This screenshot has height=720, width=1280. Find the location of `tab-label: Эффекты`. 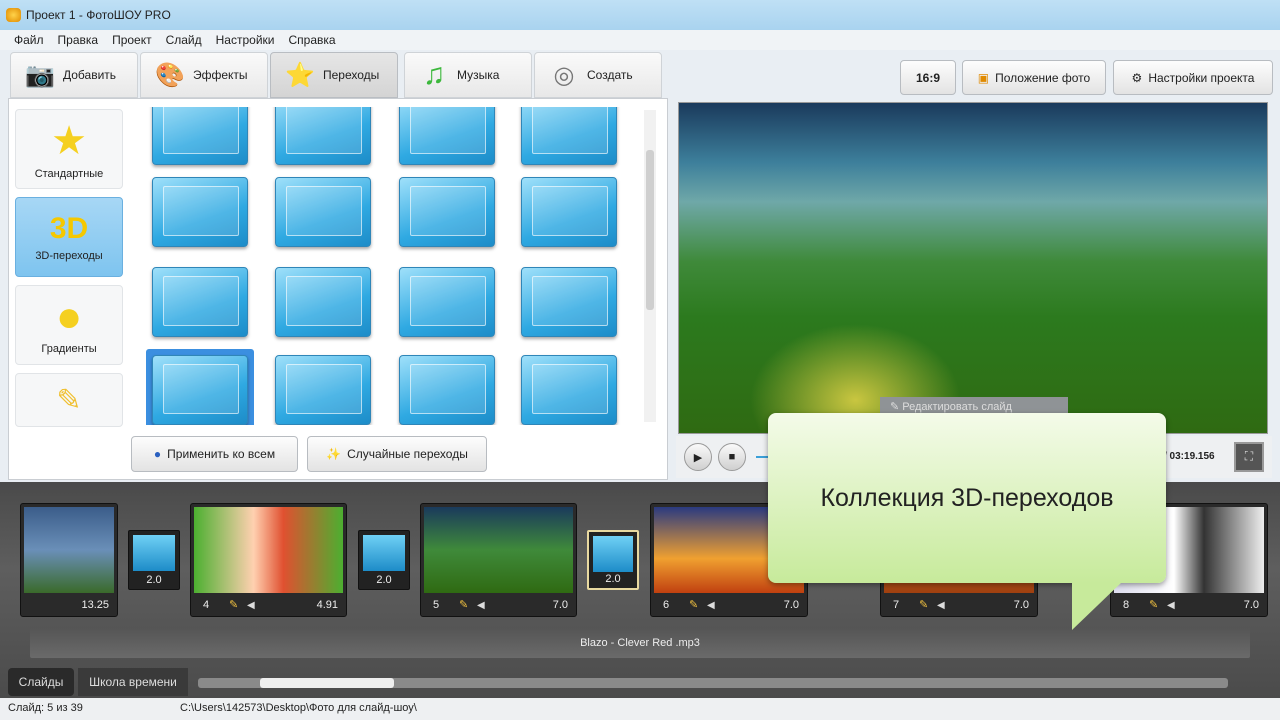

tab-label: Эффекты is located at coordinates (220, 75).